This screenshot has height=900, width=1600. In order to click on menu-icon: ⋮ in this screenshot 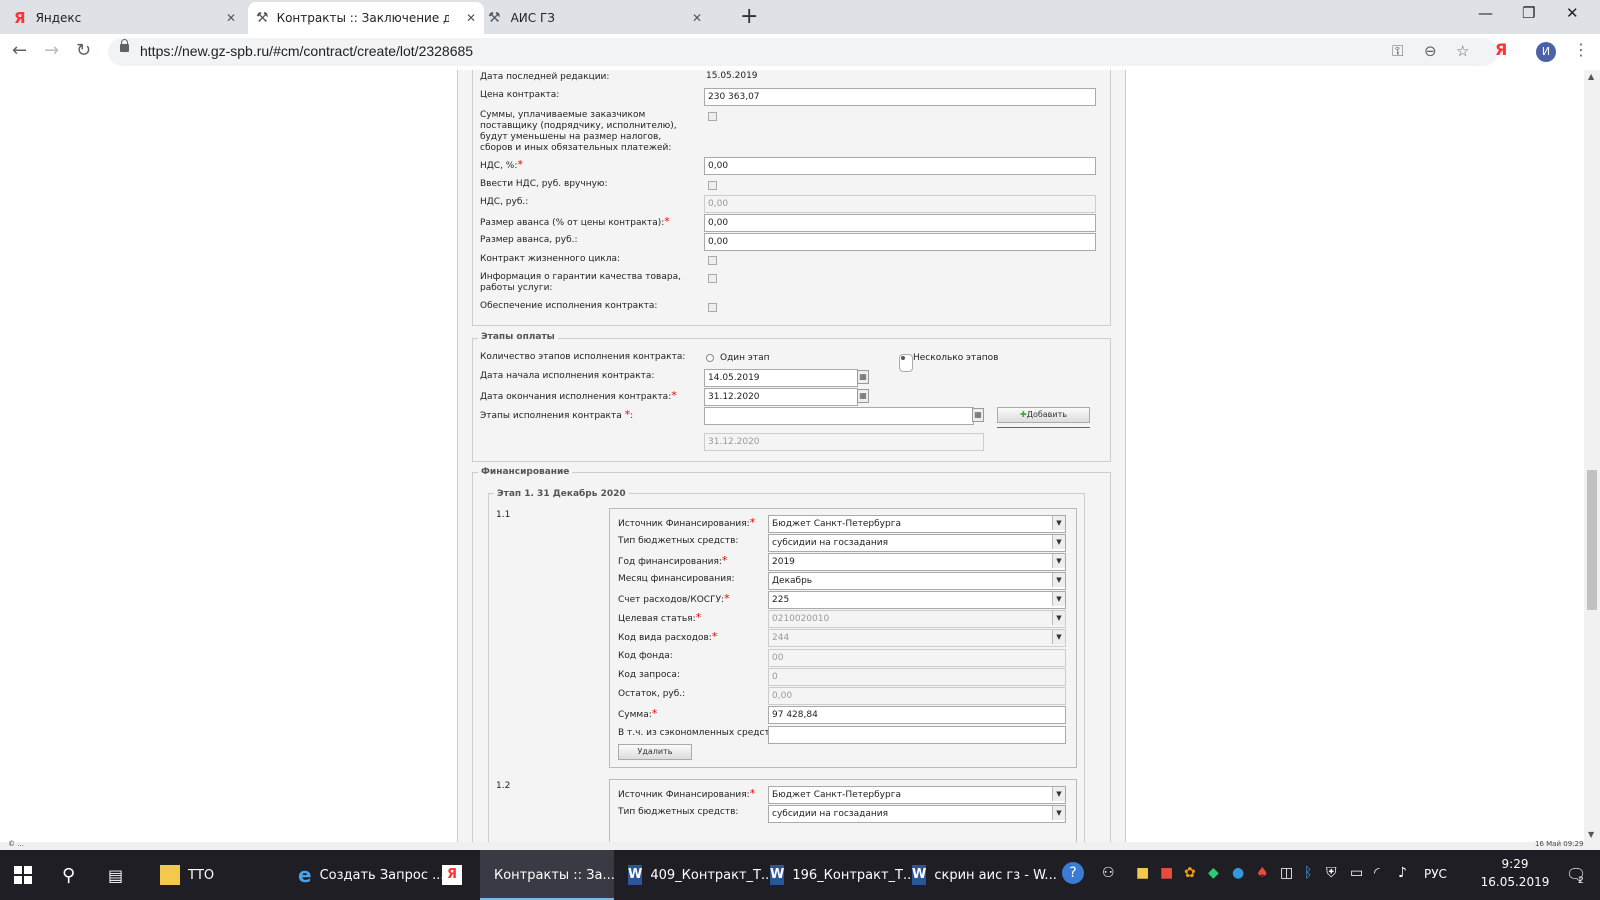, I will do `click(1581, 49)`.